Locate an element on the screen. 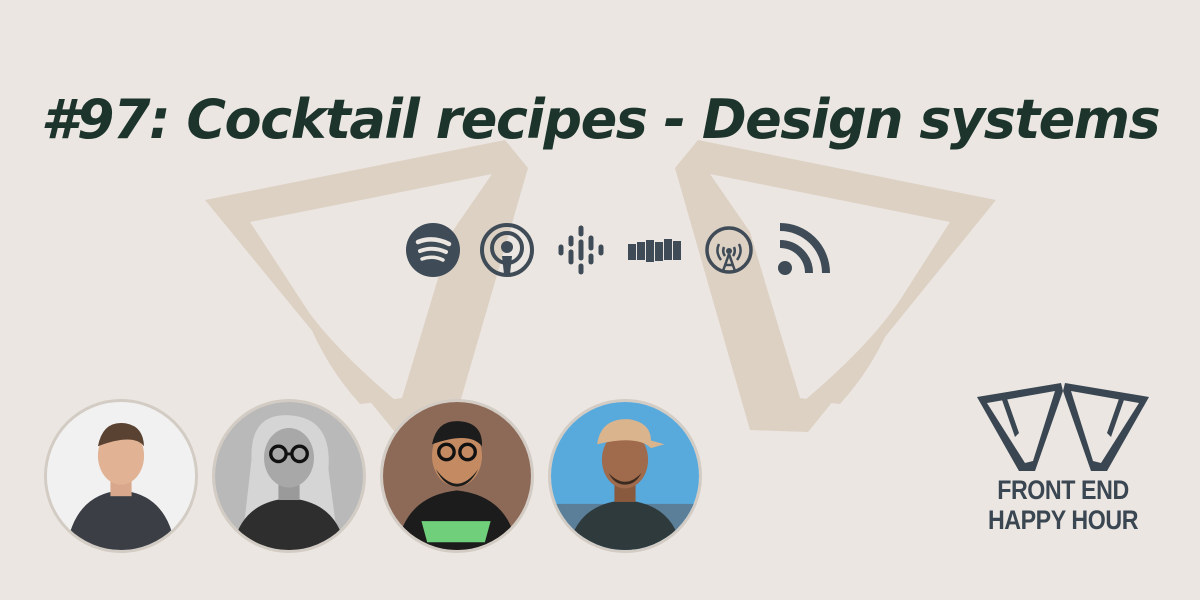  front-end-happy-hour-logo: FRONT END HAPPY HOUR is located at coordinates (1063, 455).